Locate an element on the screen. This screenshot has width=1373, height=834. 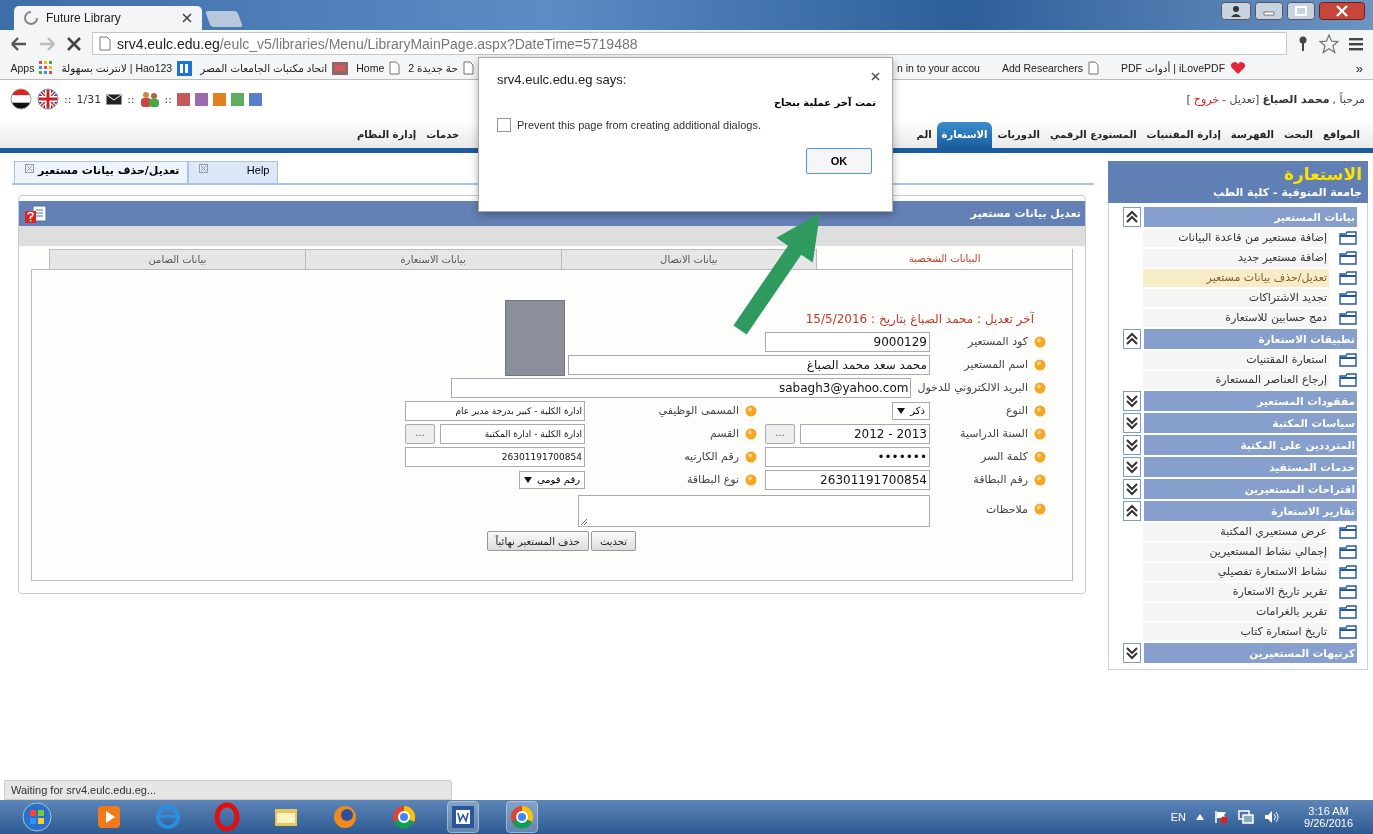
input-field: 9000129 is located at coordinates (847, 341).